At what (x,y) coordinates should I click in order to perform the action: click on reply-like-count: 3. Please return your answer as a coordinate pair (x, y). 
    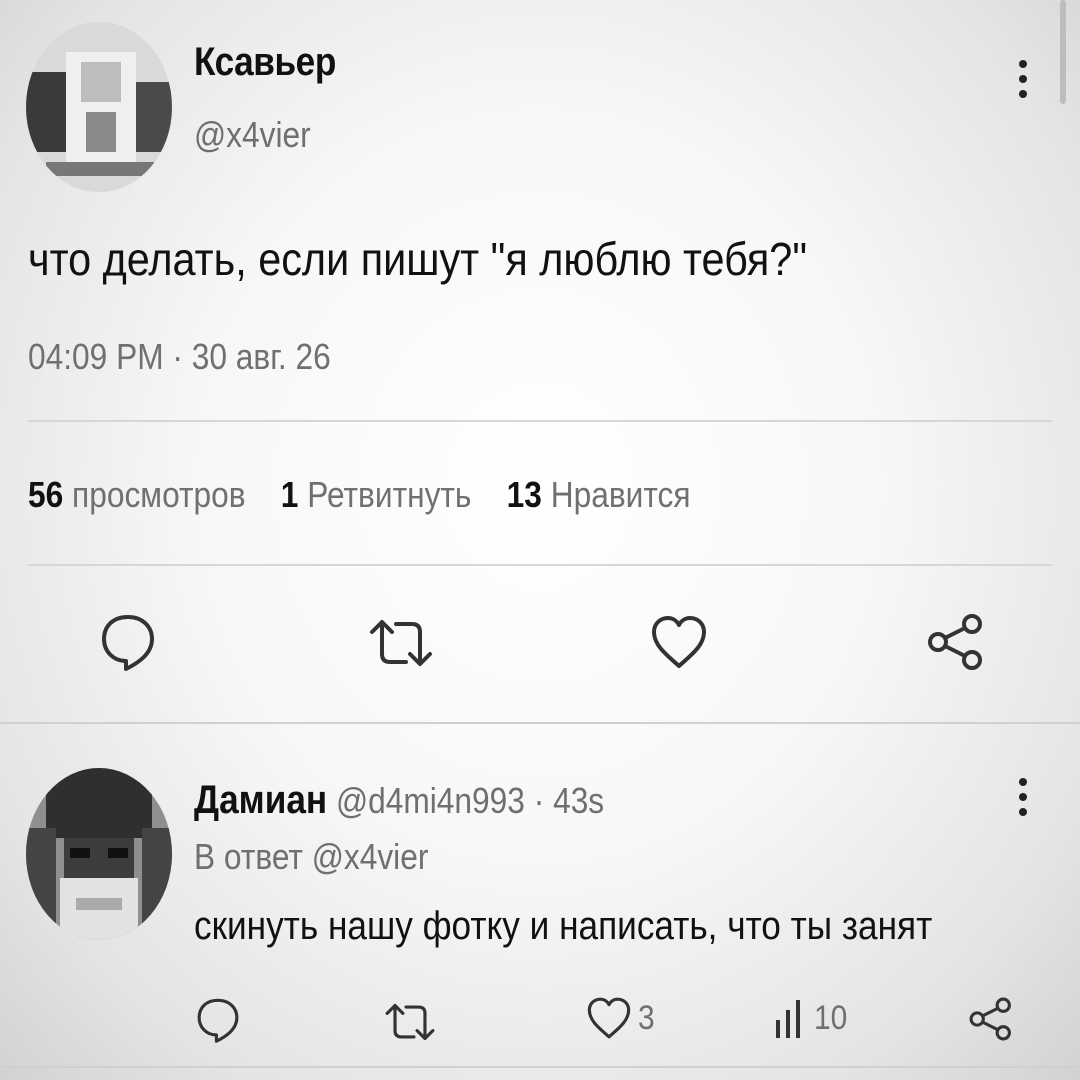
    Looking at the image, I should click on (646, 1017).